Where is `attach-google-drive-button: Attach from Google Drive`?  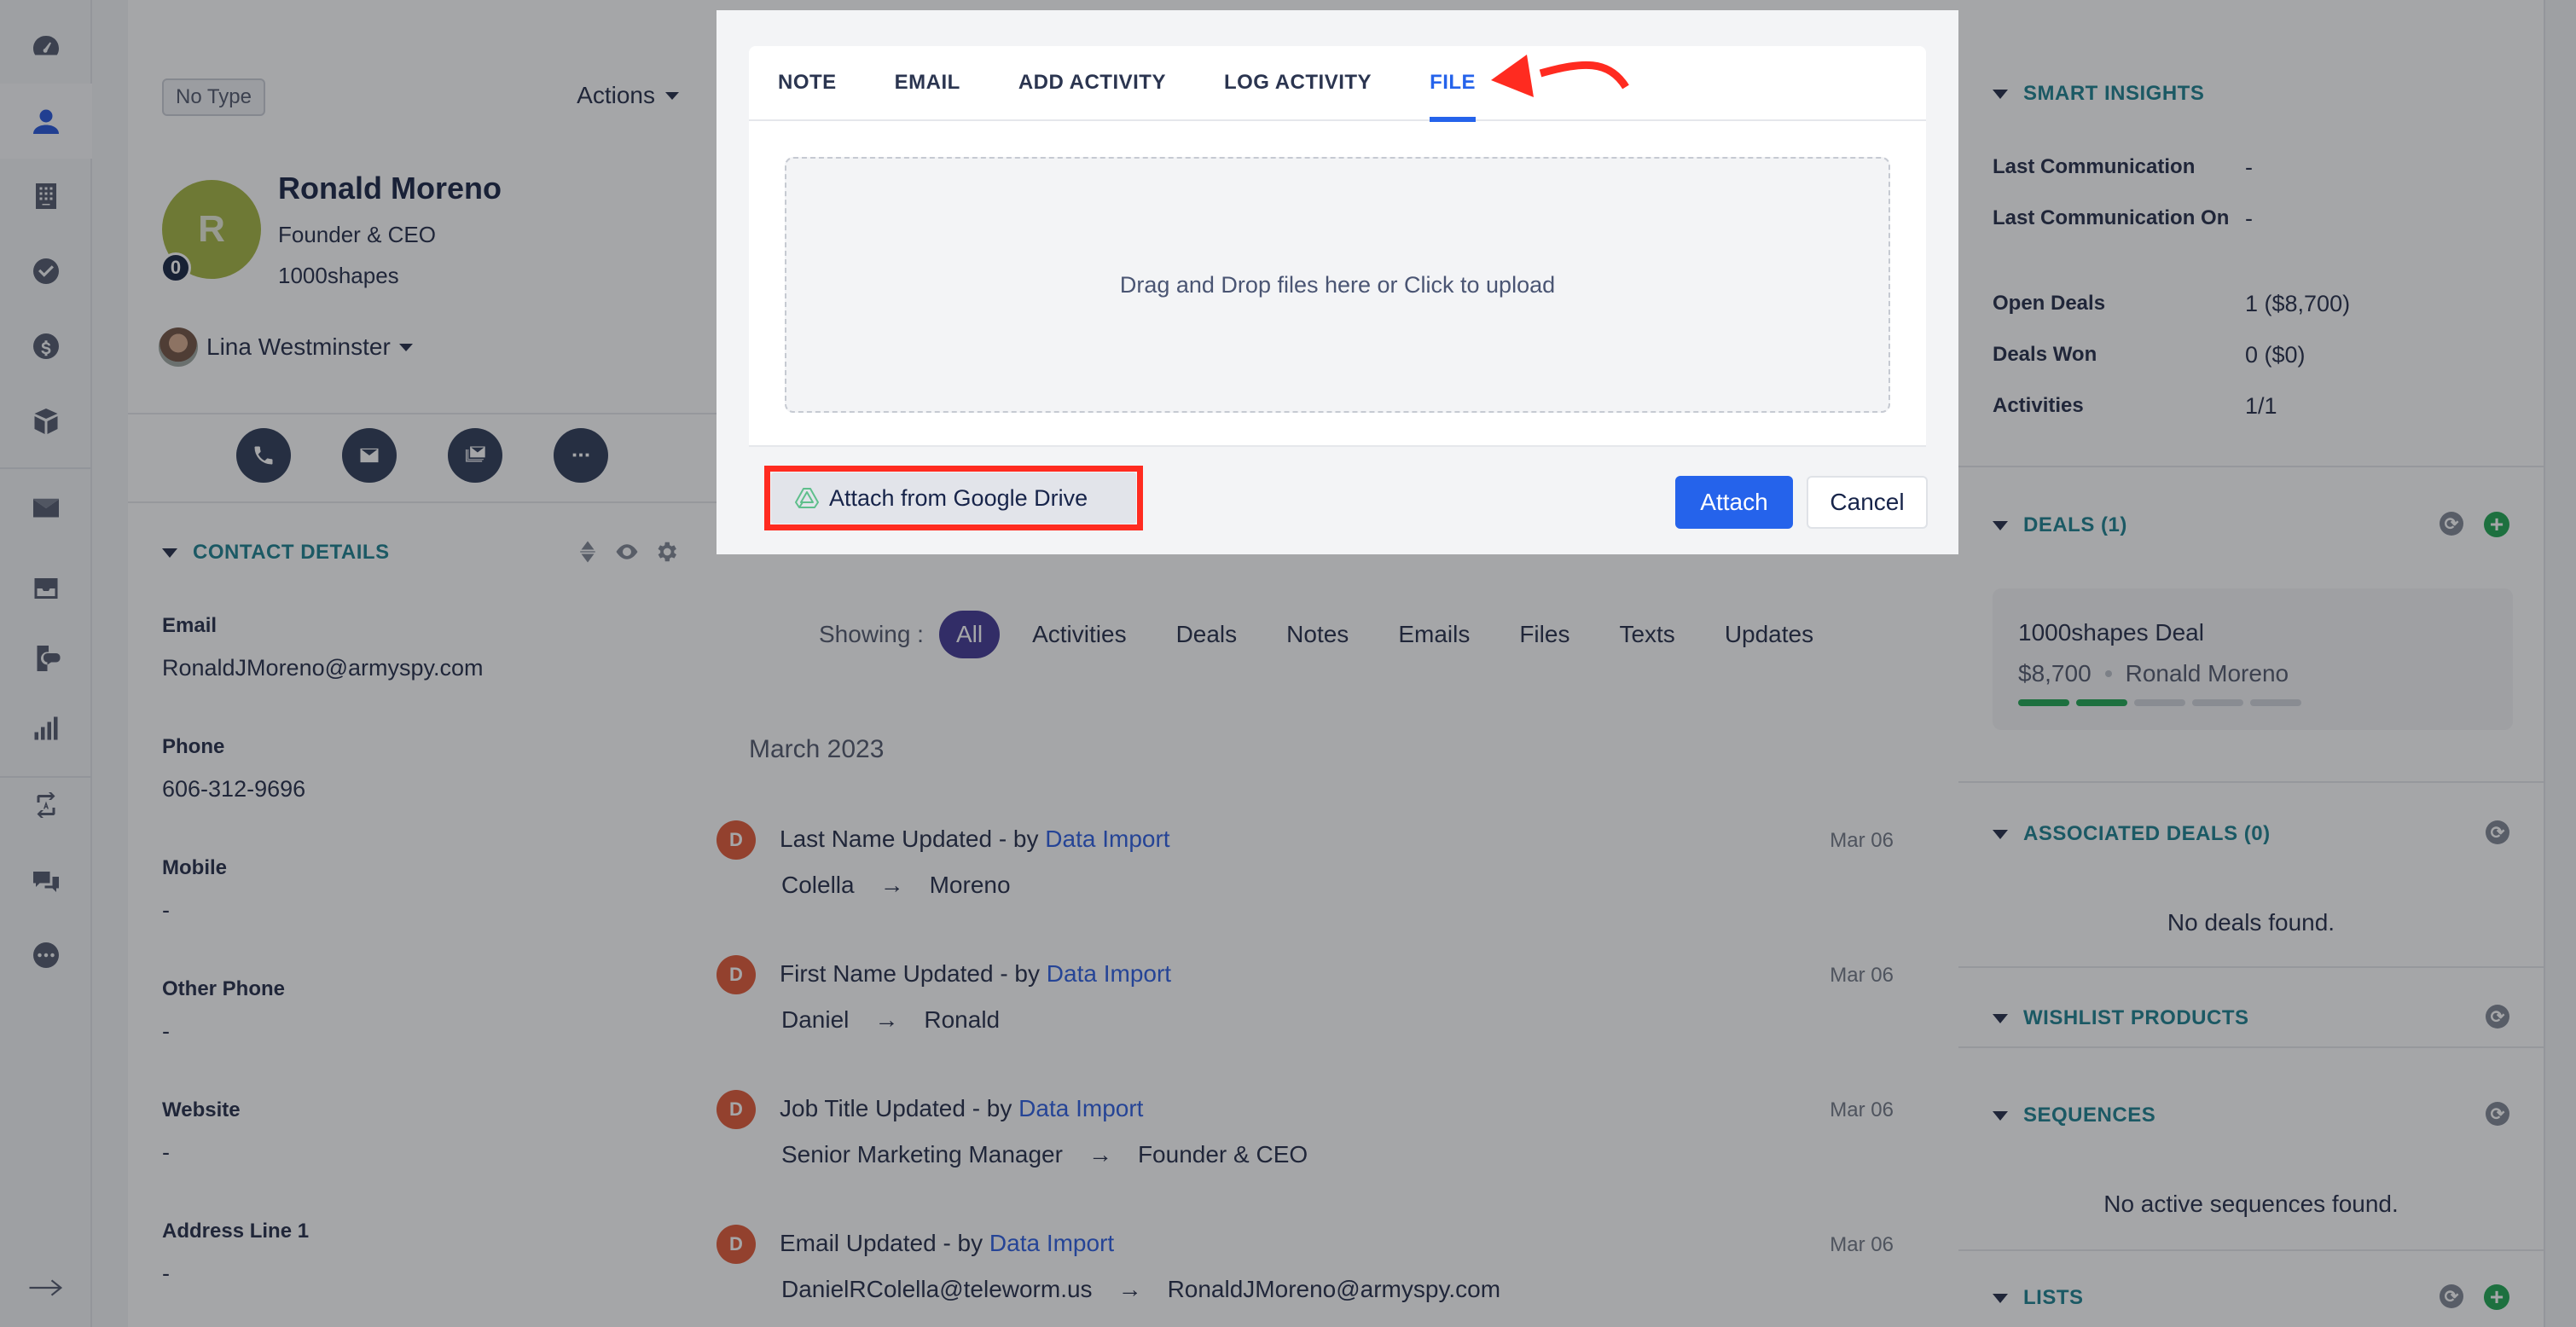 attach-google-drive-button: Attach from Google Drive is located at coordinates (953, 498).